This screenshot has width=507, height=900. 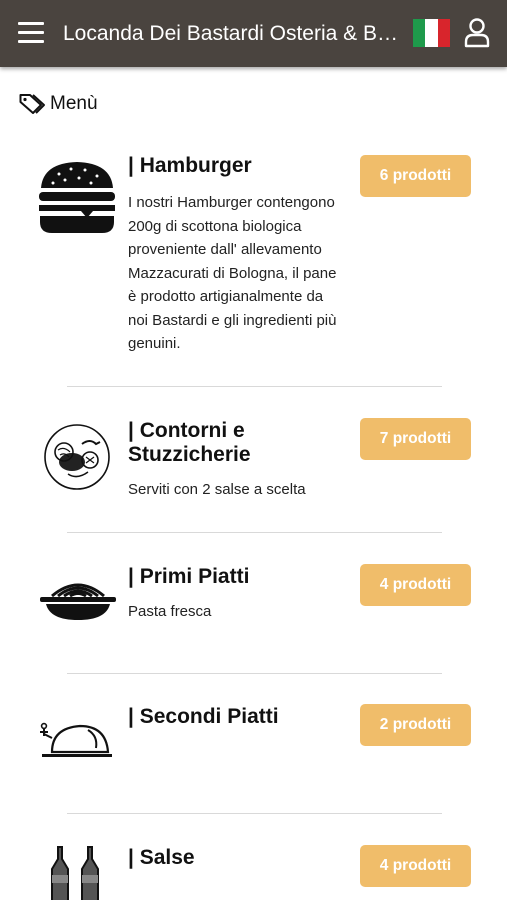 What do you see at coordinates (76, 739) in the screenshot?
I see `roast-chicken-icon` at bounding box center [76, 739].